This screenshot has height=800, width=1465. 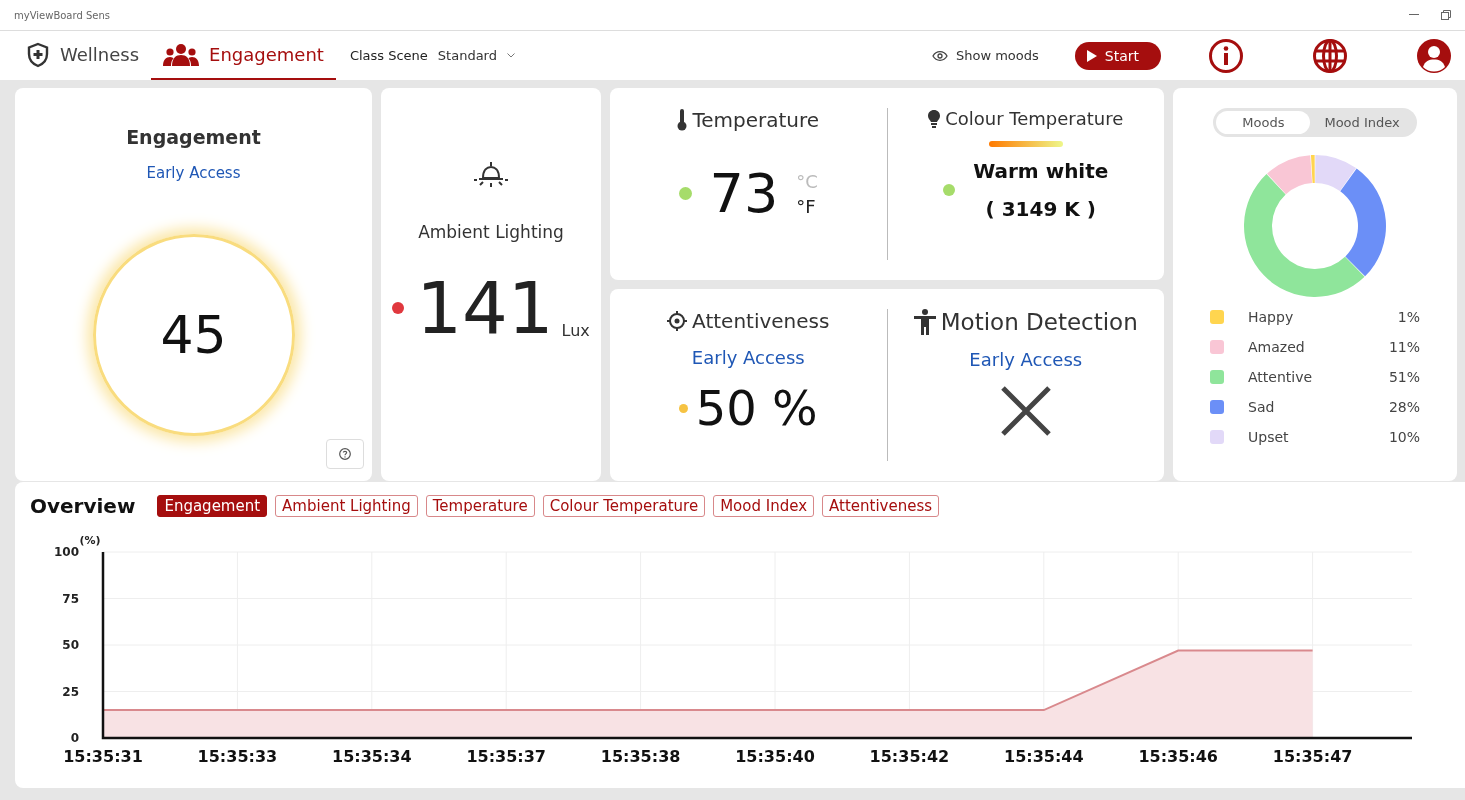 I want to click on question-icon, so click(x=345, y=454).